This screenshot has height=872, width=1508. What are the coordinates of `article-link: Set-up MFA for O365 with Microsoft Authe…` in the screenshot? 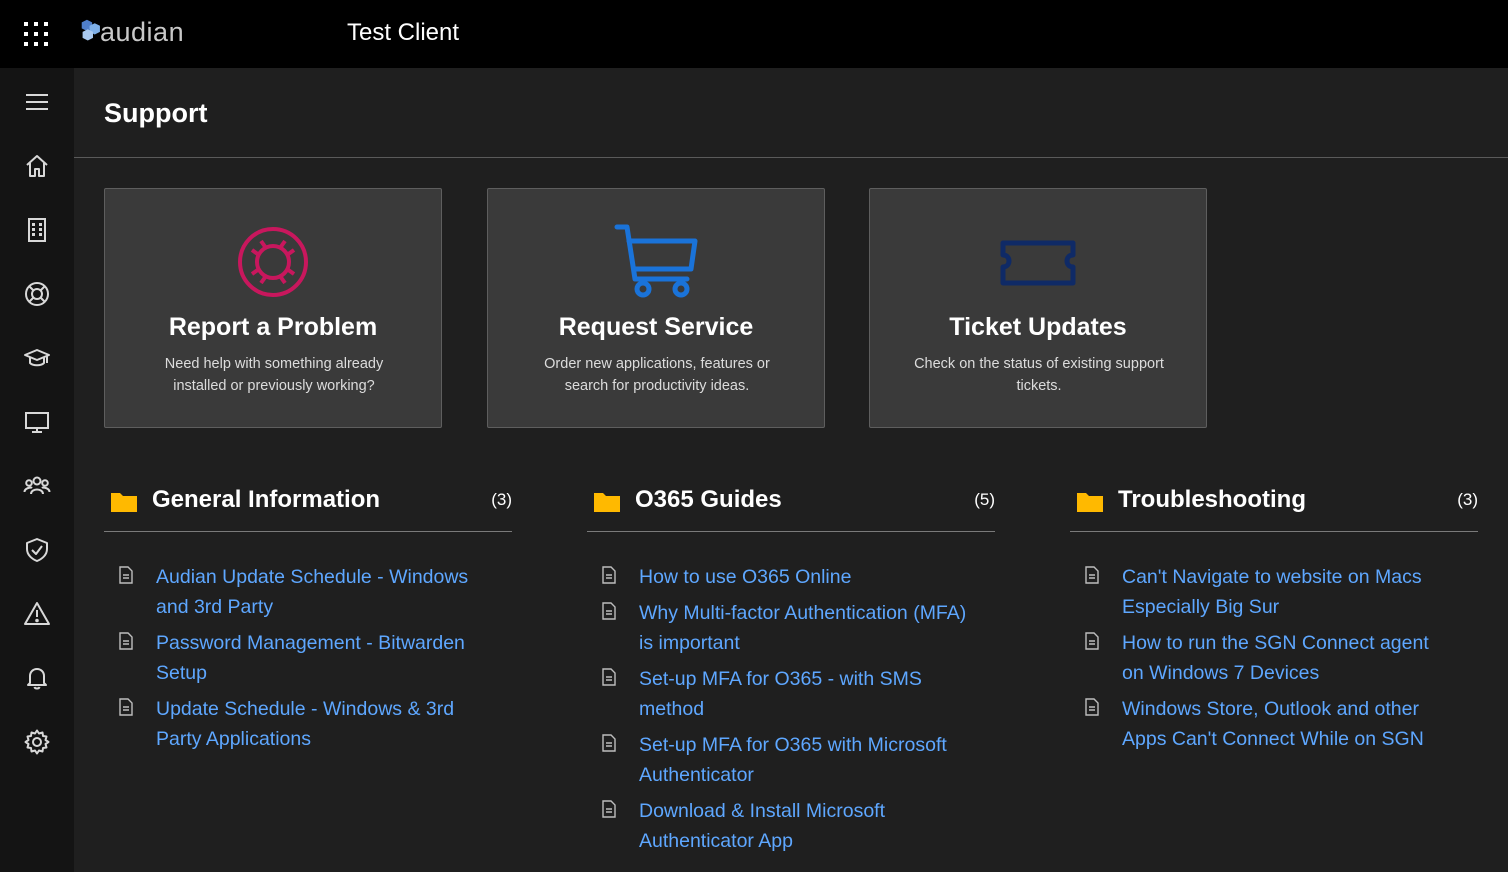 It's located at (804, 760).